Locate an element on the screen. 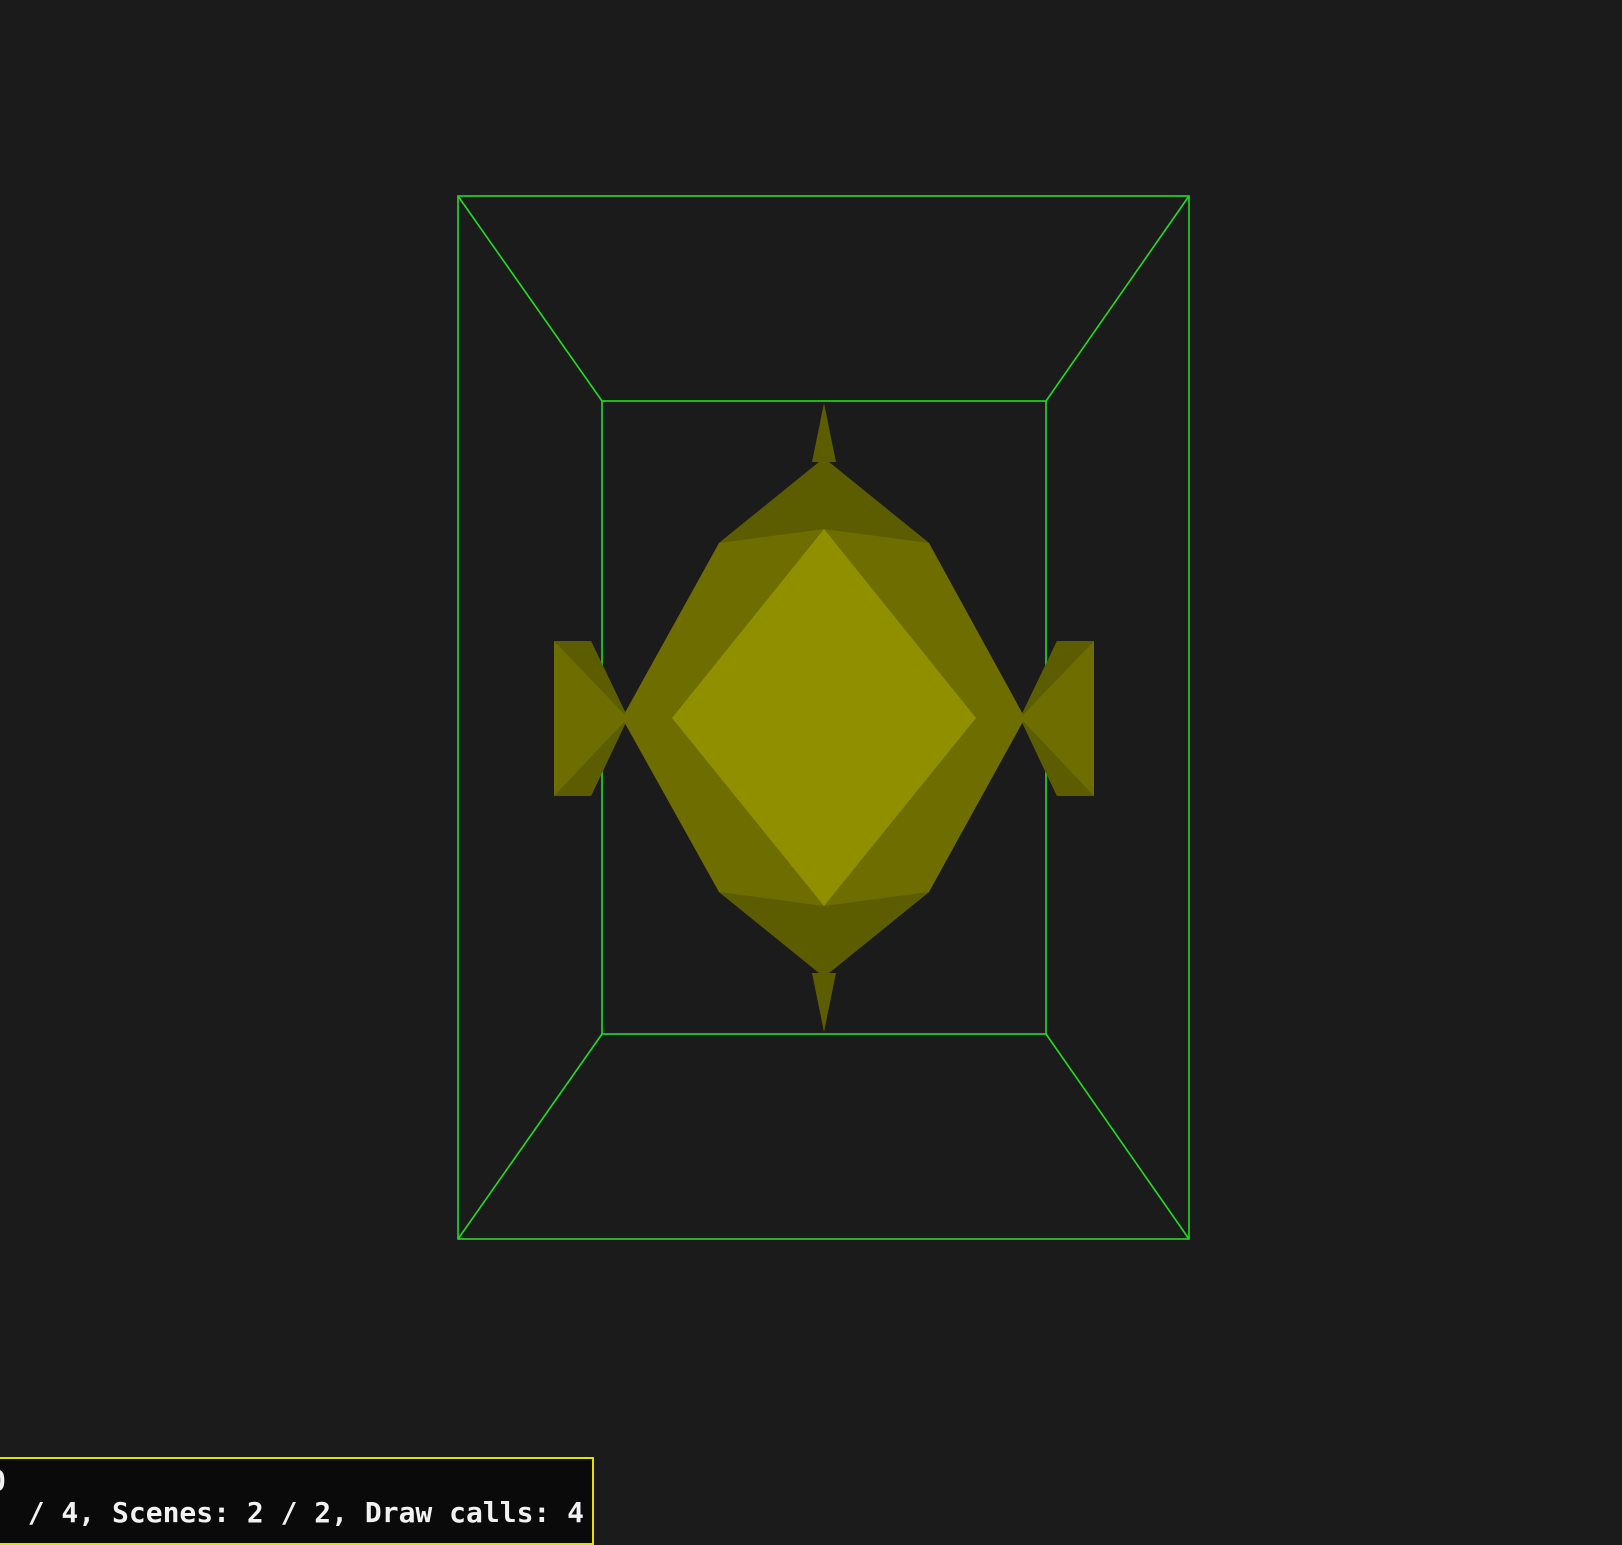  stats-line-1: 0 is located at coordinates (3, 1481).